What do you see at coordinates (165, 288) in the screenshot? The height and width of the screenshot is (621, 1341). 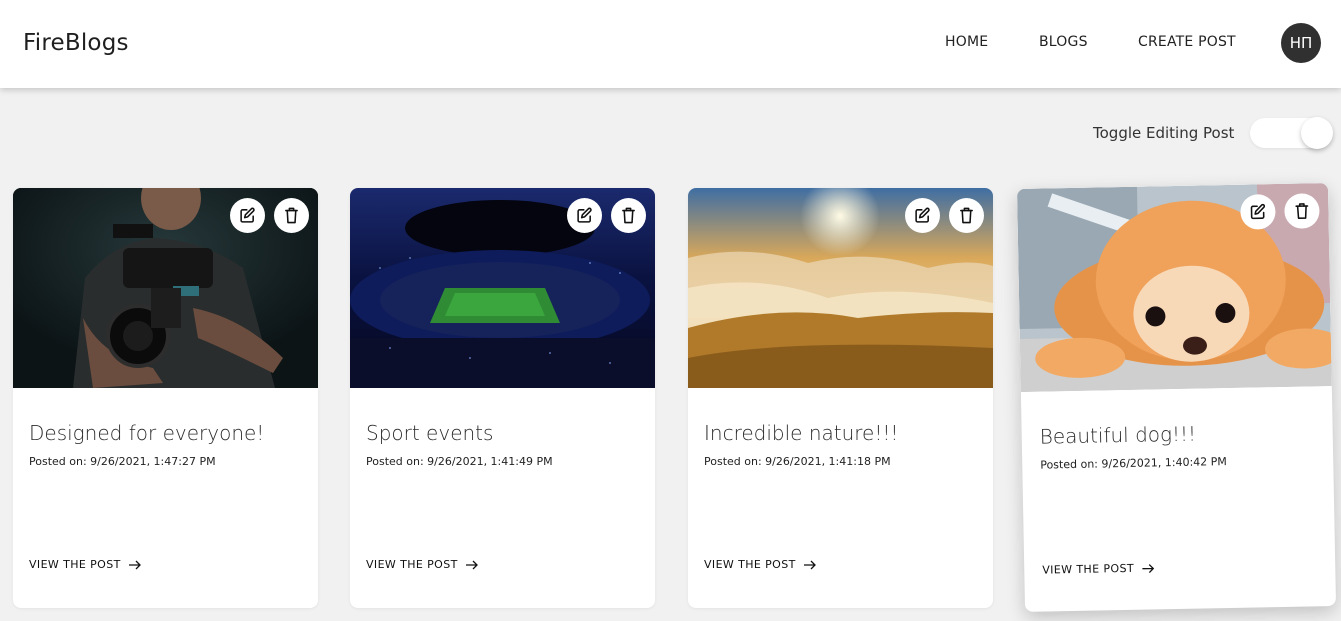 I see `post-image-photographer` at bounding box center [165, 288].